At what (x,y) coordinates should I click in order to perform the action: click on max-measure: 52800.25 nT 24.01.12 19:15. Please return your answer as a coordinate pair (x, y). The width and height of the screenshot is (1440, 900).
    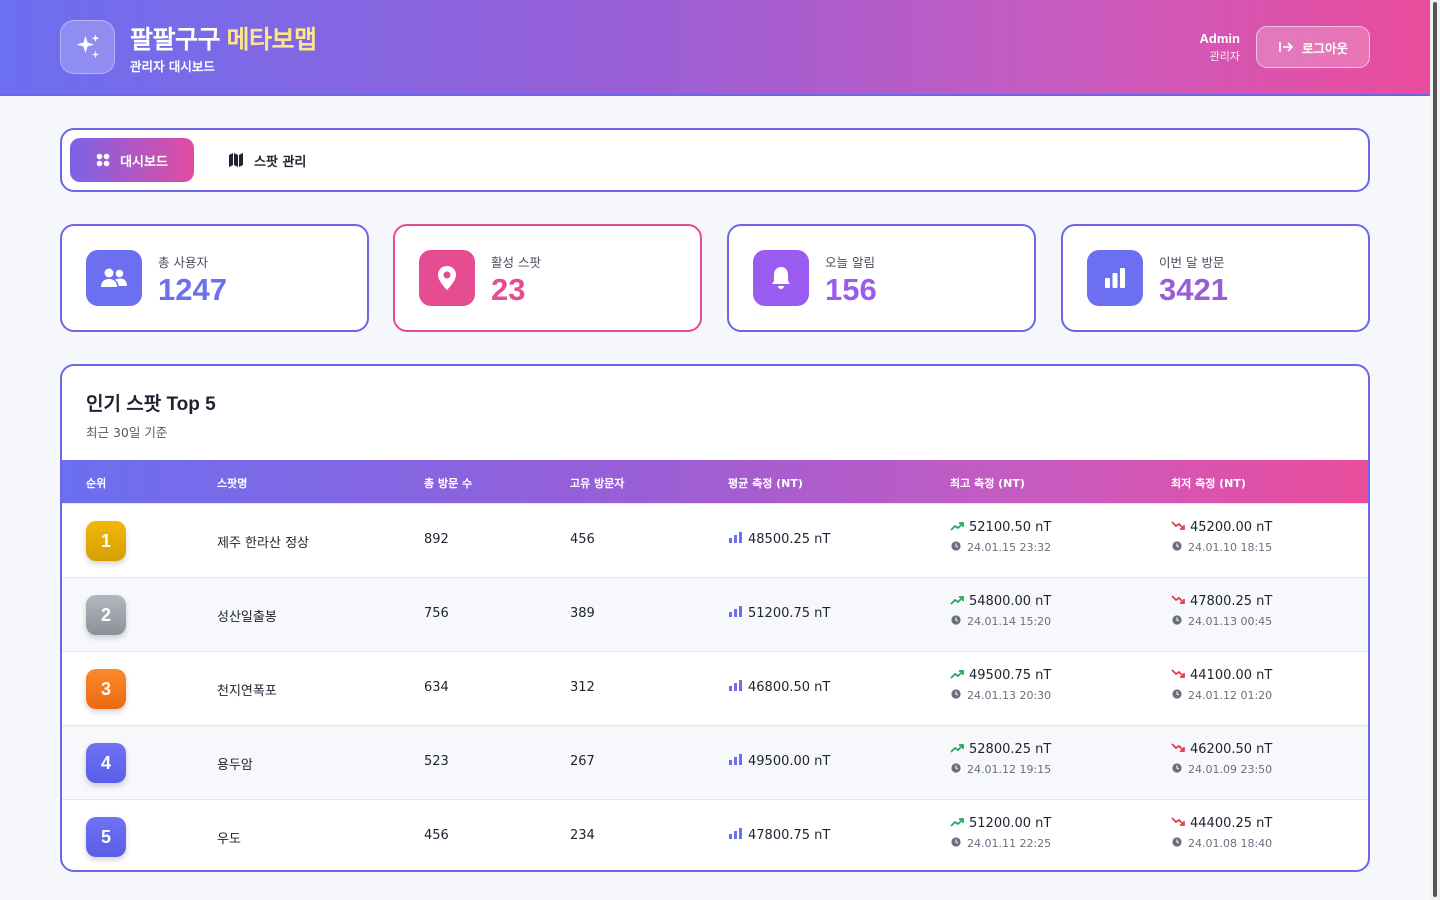
    Looking at the image, I should click on (1000, 759).